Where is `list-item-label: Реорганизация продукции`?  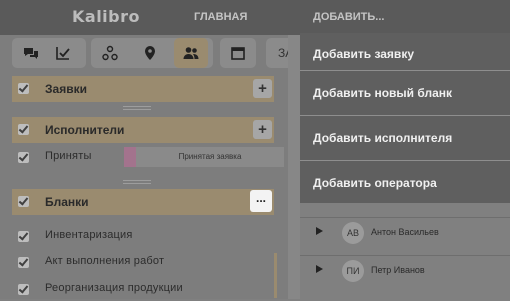 list-item-label: Реорганизация продукции is located at coordinates (114, 288).